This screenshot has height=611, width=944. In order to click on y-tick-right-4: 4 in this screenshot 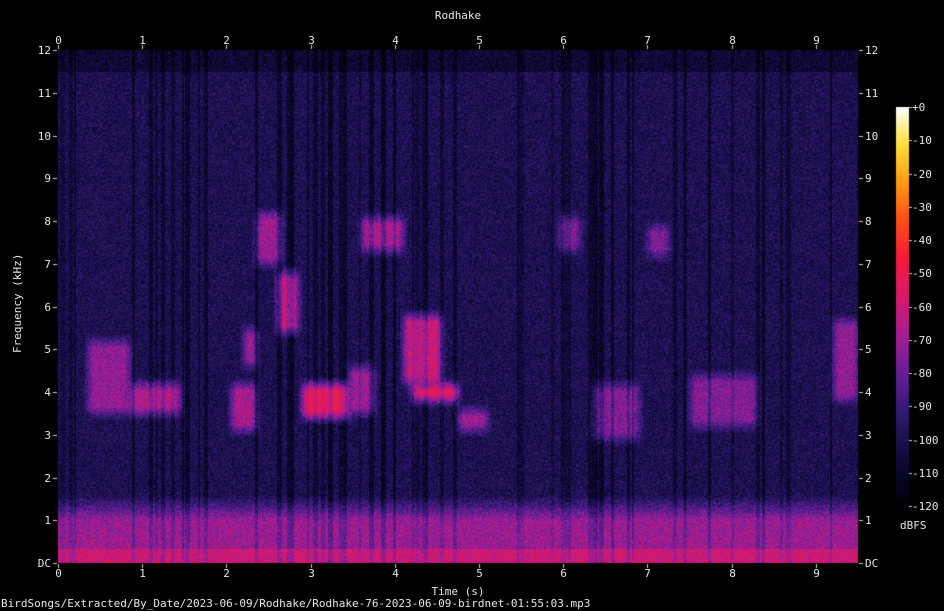, I will do `click(868, 392)`.